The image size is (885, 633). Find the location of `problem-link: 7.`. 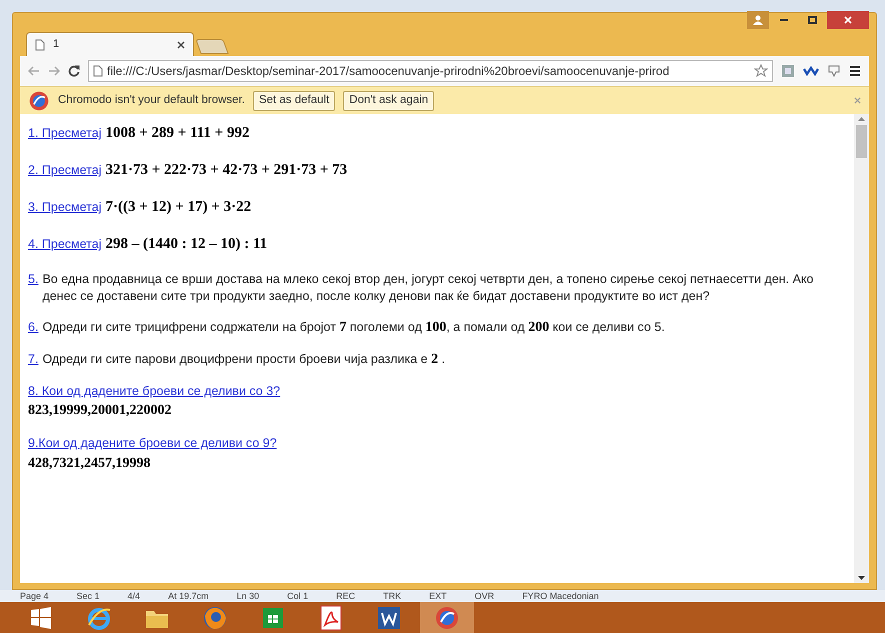

problem-link: 7. is located at coordinates (33, 359).